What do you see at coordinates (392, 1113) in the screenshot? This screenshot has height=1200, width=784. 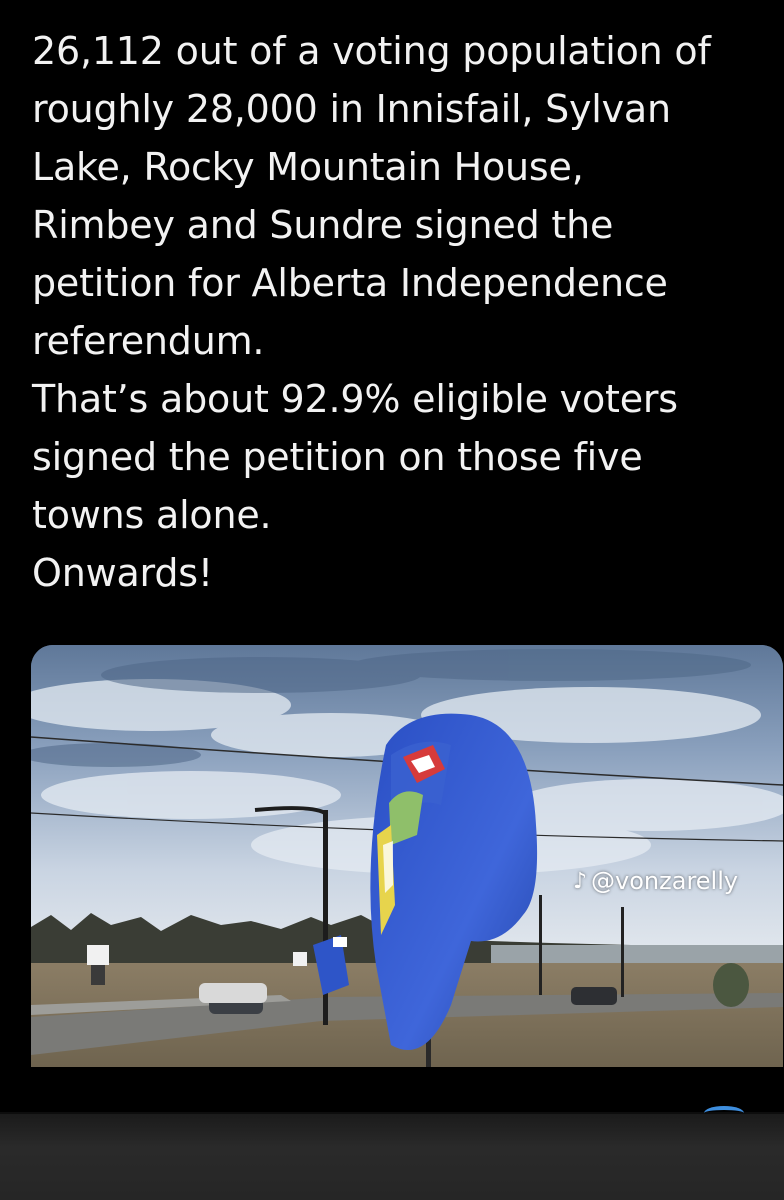 I see `divider` at bounding box center [392, 1113].